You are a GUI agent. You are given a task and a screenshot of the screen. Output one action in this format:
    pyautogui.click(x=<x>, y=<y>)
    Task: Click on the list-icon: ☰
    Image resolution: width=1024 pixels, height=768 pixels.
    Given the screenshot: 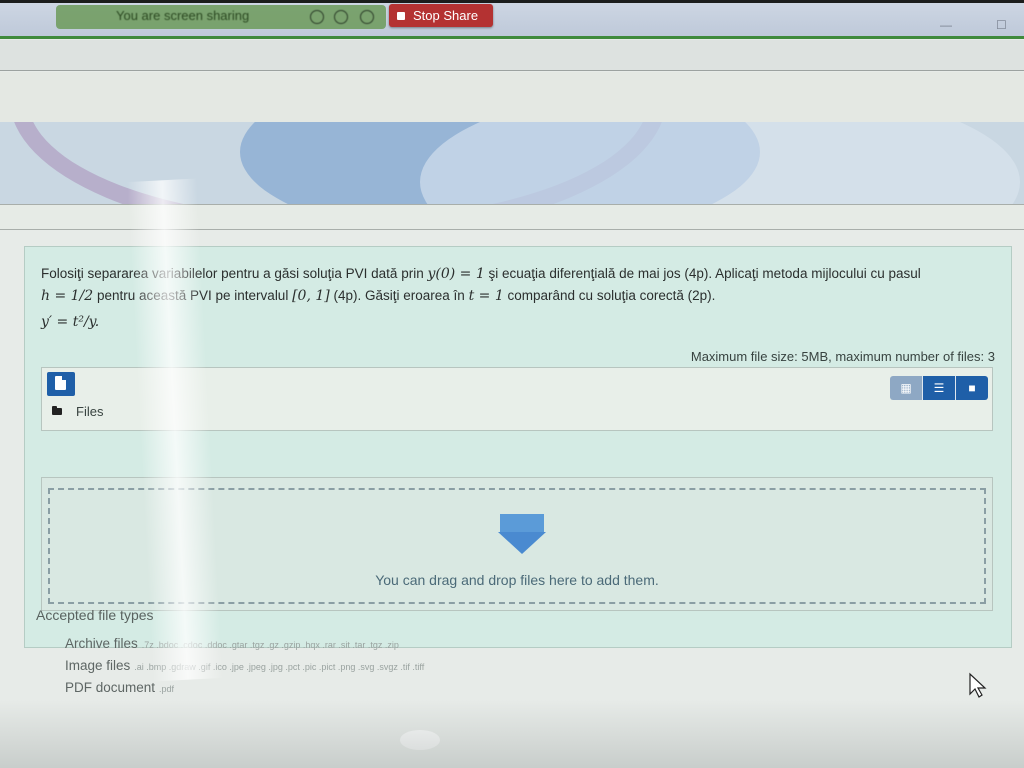 What is the action you would take?
    pyautogui.click(x=939, y=388)
    